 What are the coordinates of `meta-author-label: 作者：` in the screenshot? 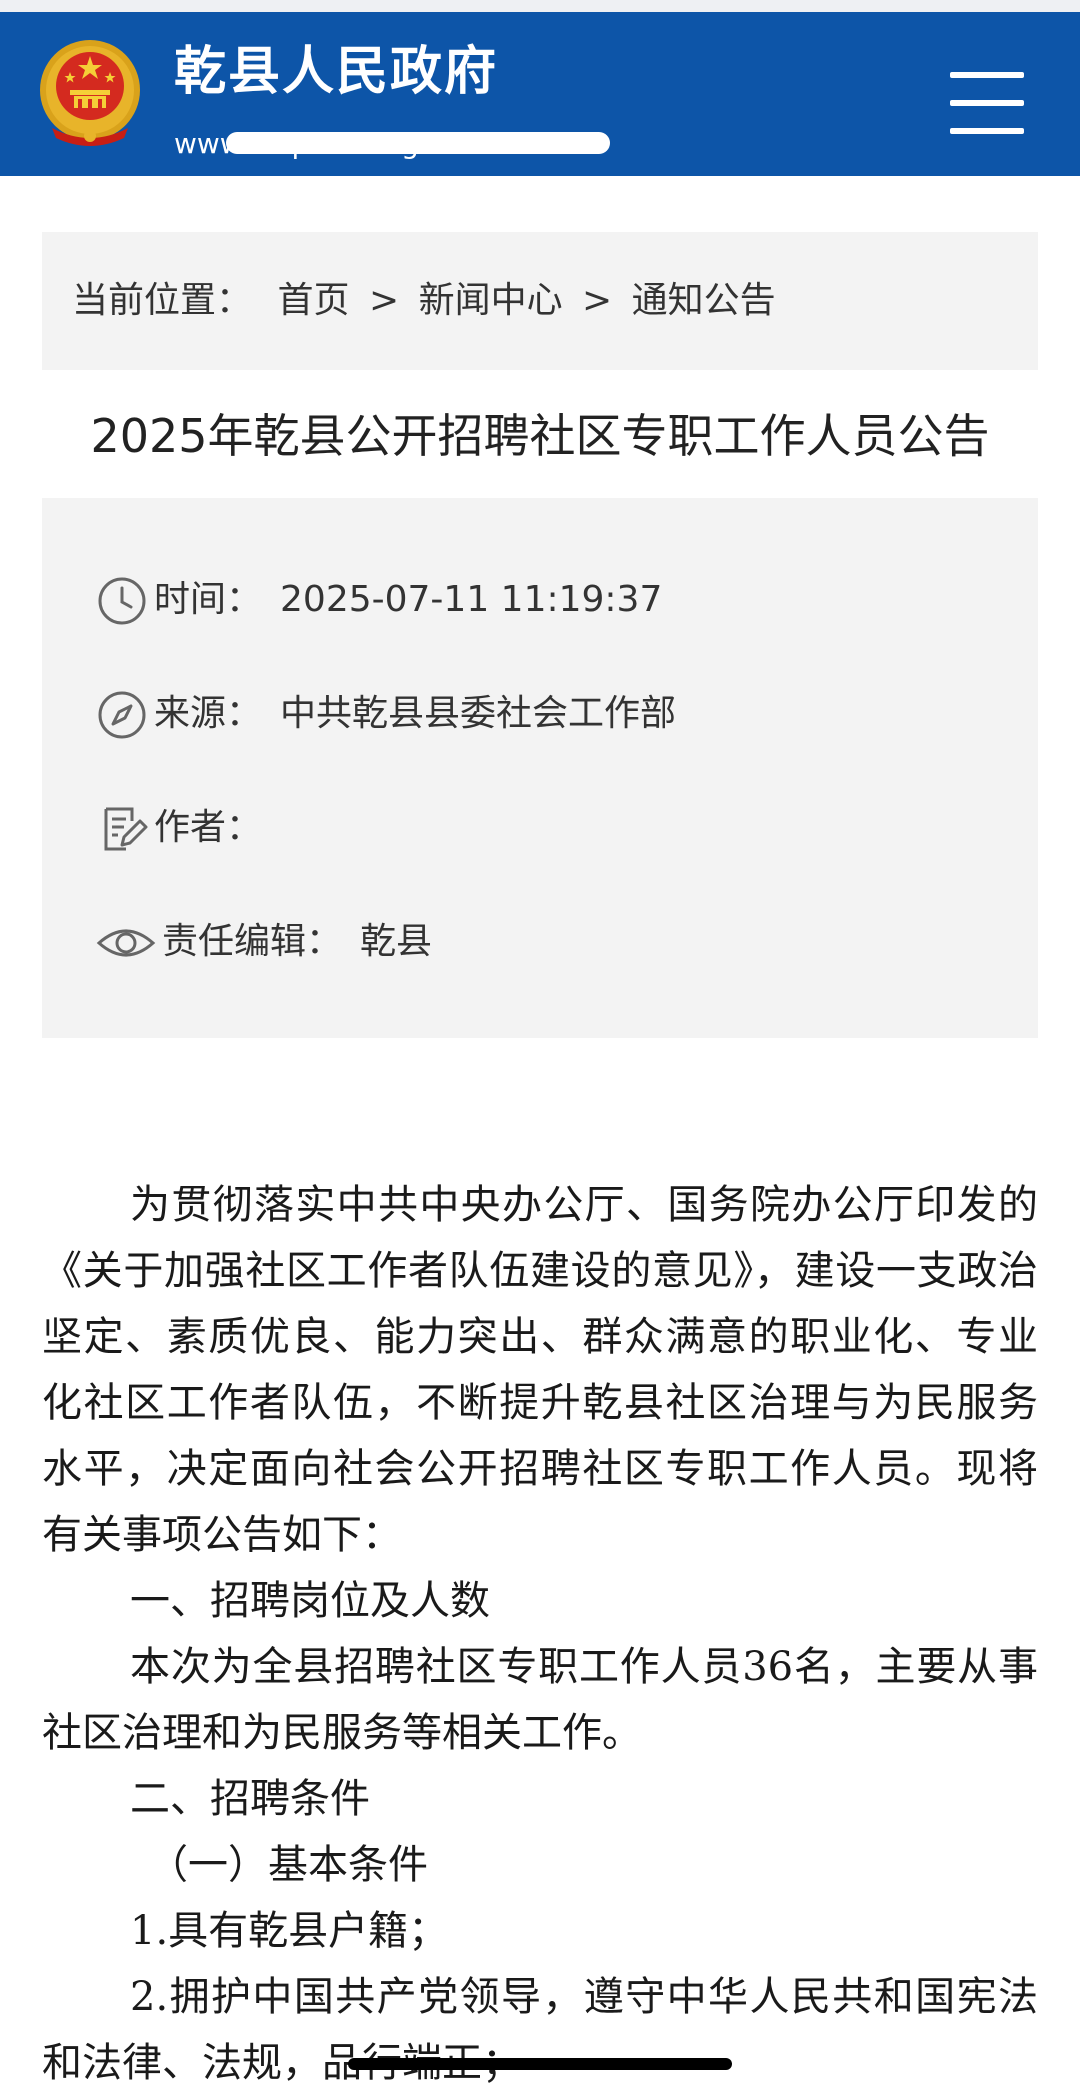 It's located at (208, 827).